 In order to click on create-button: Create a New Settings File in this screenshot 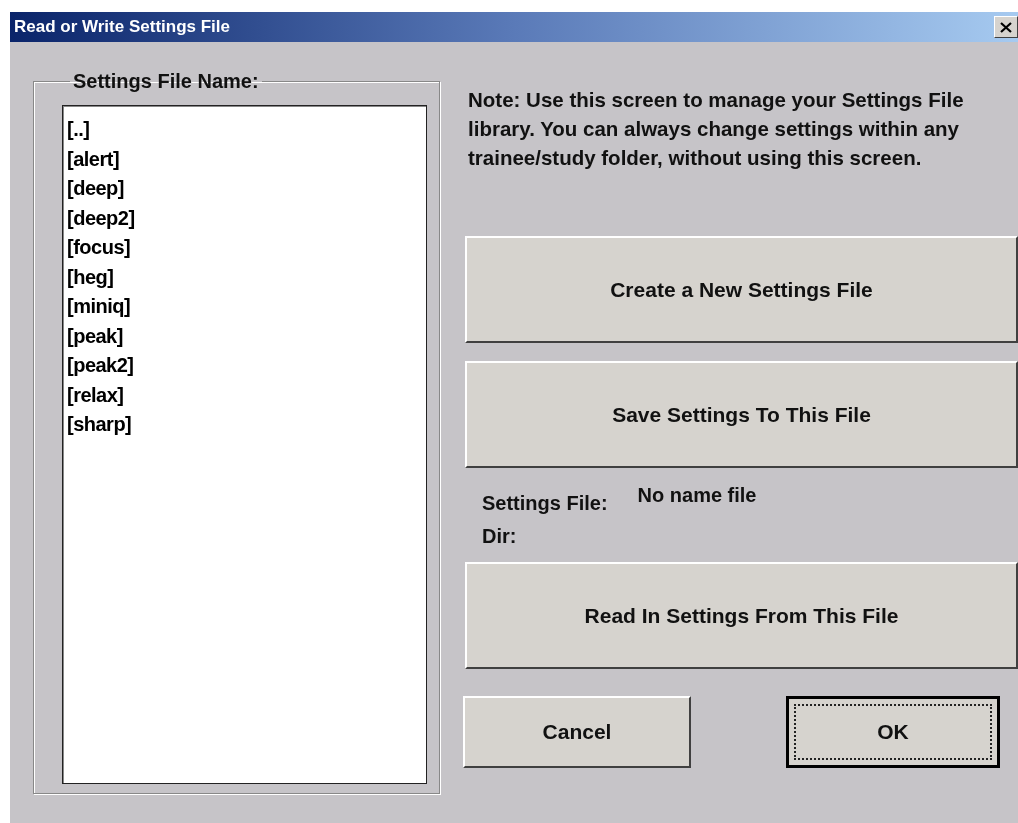, I will do `click(741, 289)`.